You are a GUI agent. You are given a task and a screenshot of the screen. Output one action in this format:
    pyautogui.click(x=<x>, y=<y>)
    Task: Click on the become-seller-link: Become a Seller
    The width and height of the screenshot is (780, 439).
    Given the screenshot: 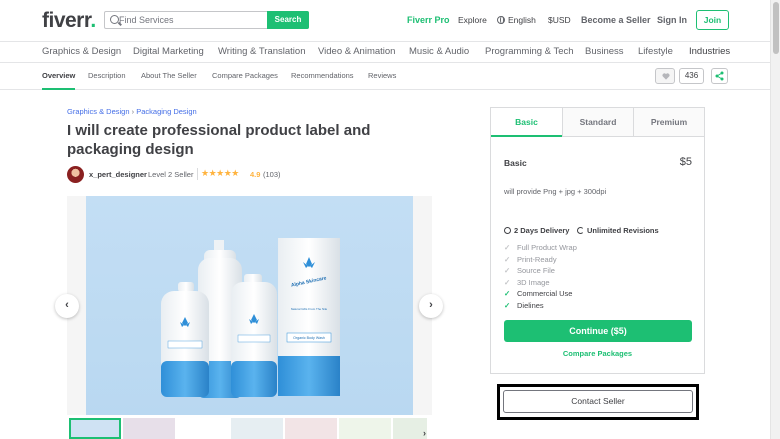 What is the action you would take?
    pyautogui.click(x=616, y=20)
    